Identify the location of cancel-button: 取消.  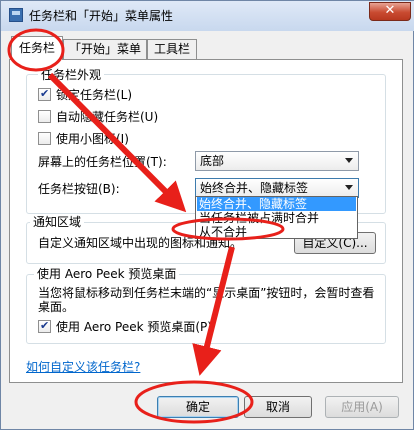
(278, 407).